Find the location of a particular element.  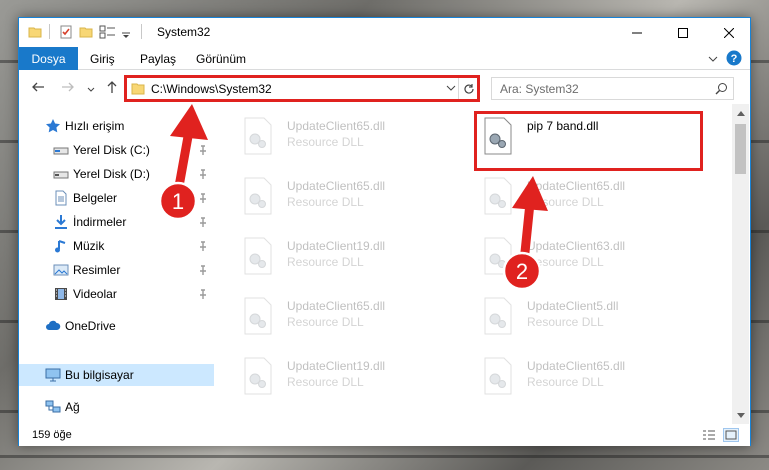

nav-item-label: Bu bilgisayar is located at coordinates (99, 375).